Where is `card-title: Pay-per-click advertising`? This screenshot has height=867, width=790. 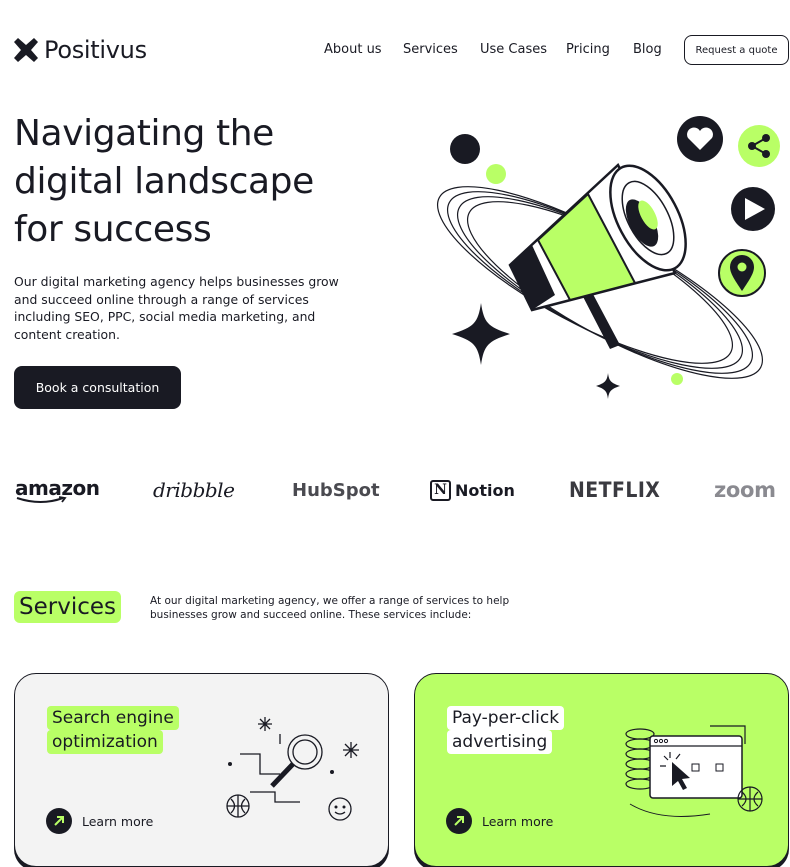 card-title: Pay-per-click advertising is located at coordinates (506, 730).